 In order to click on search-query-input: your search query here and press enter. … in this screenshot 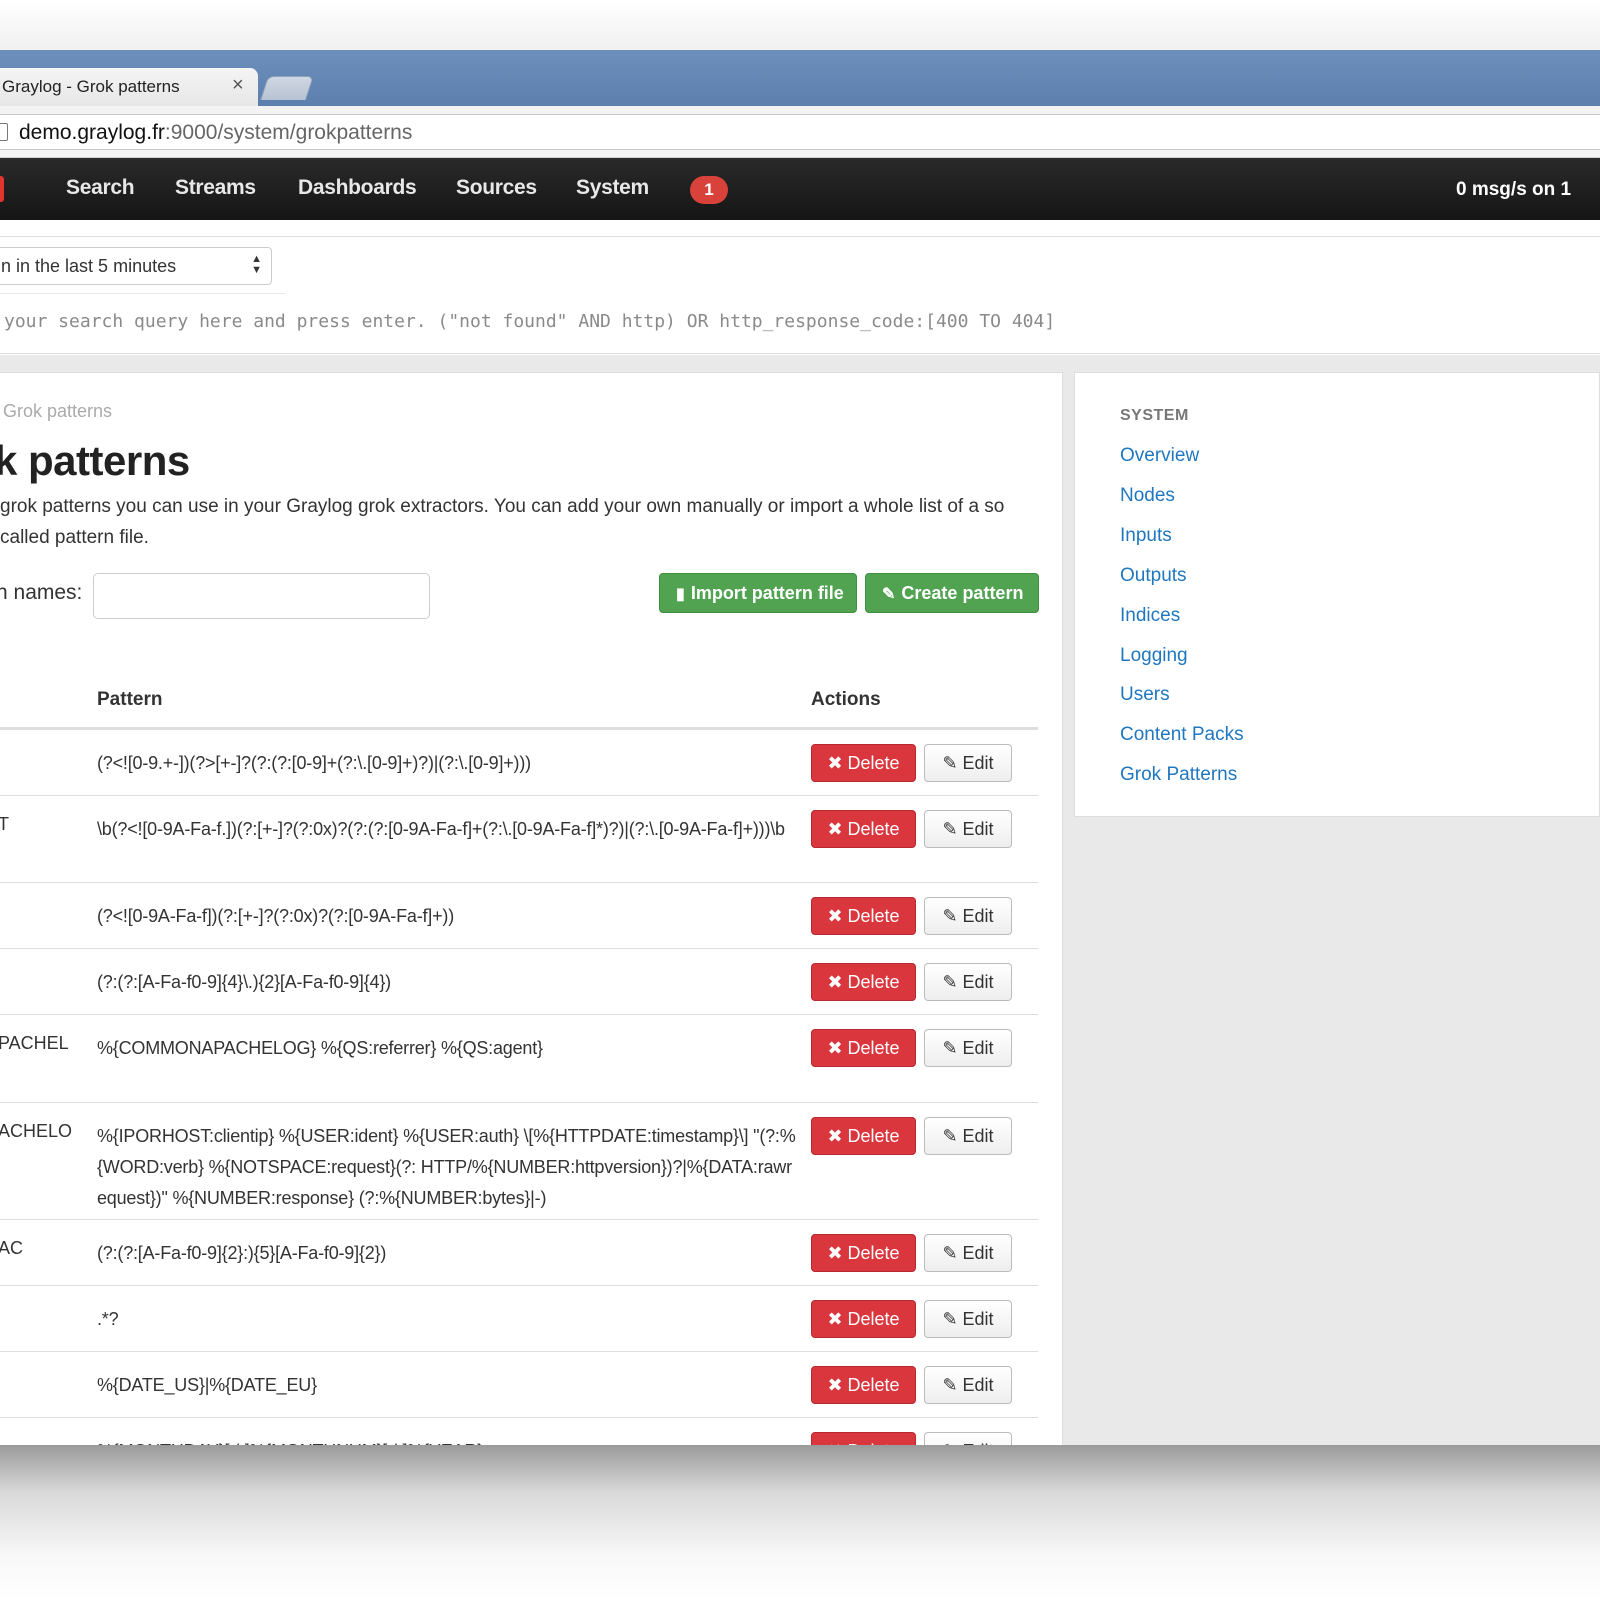, I will do `click(529, 321)`.